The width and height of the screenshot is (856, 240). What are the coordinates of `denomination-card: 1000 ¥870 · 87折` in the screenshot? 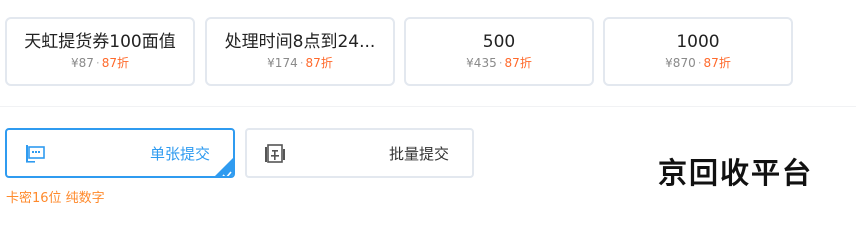 It's located at (698, 51).